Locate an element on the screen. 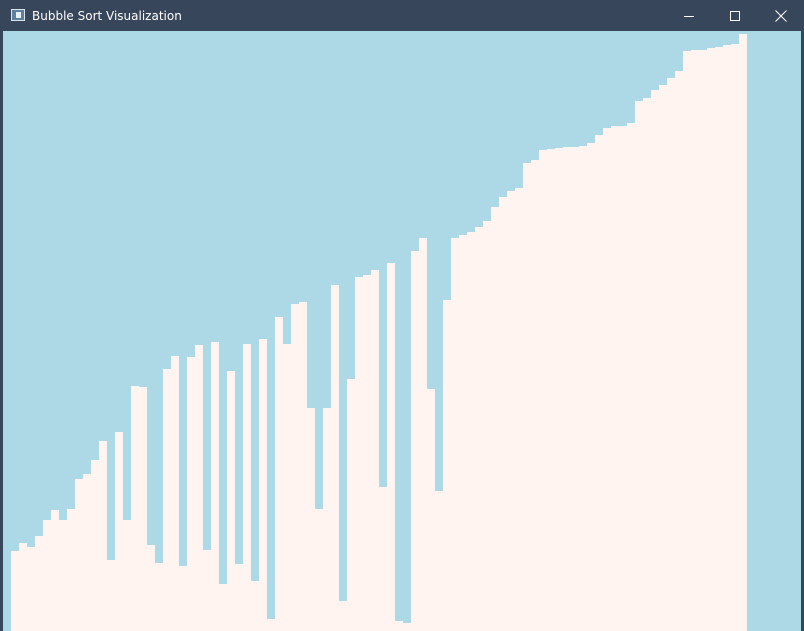 Image resolution: width=804 pixels, height=631 pixels. window-app-icon is located at coordinates (18, 15).